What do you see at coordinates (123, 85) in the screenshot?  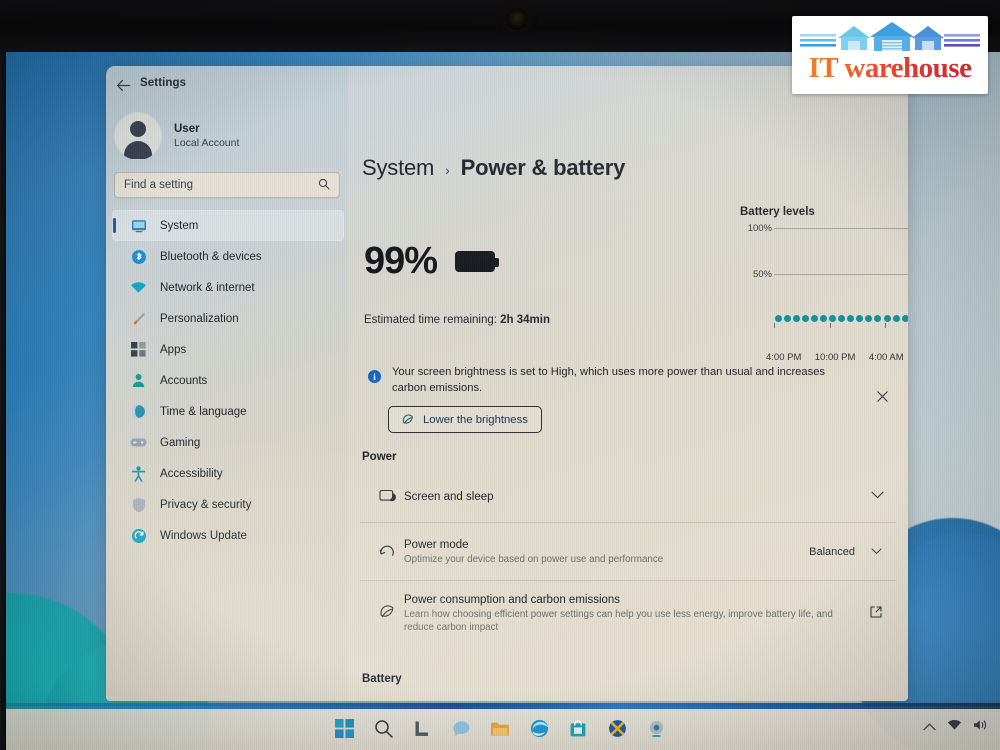 I see `back-arrow-icon` at bounding box center [123, 85].